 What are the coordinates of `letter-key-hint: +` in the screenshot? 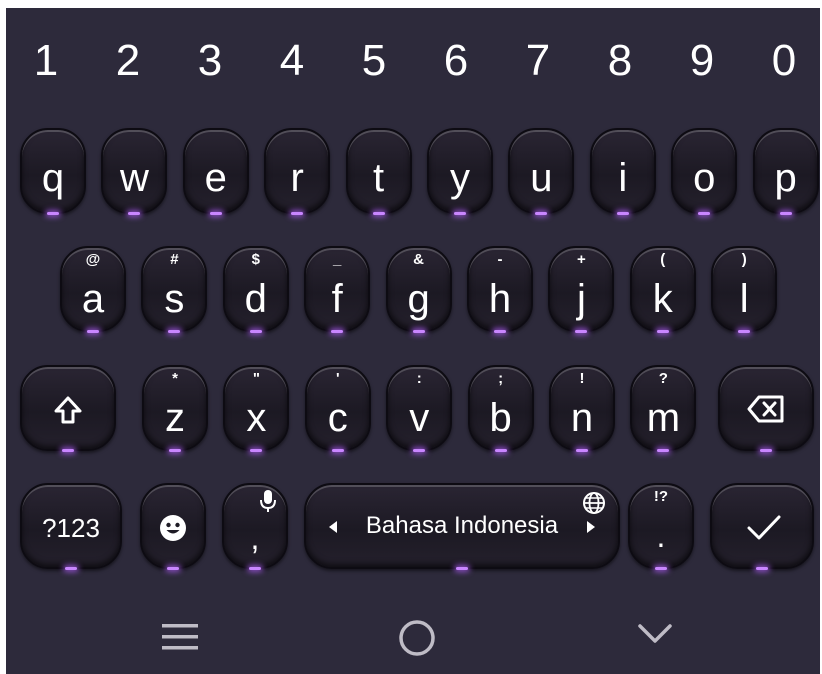 It's located at (581, 259).